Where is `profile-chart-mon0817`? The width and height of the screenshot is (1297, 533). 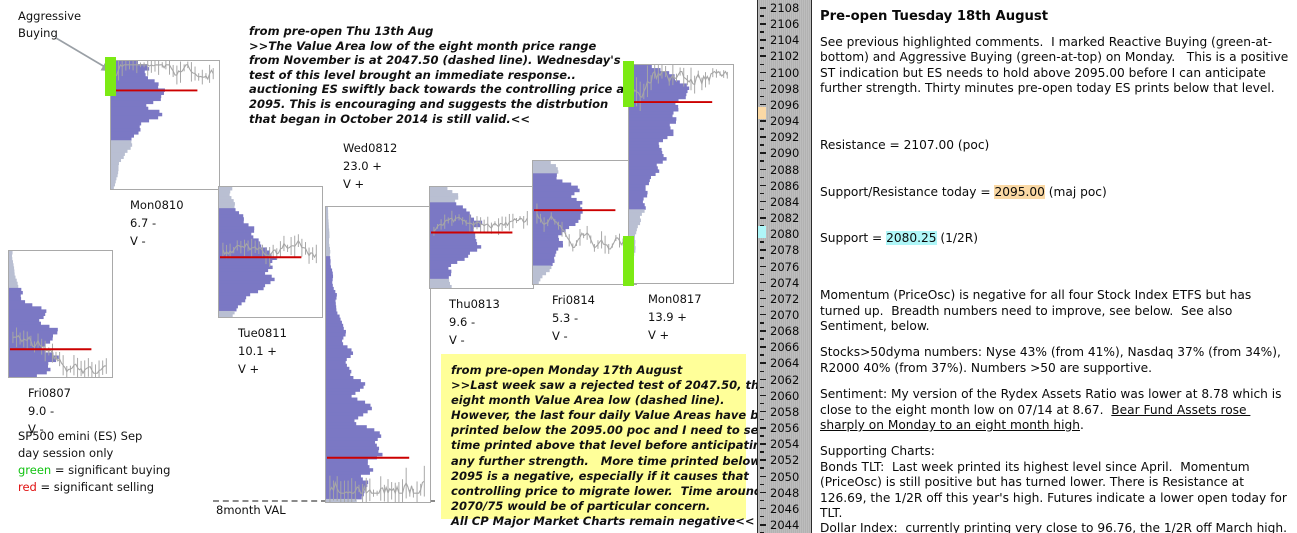 profile-chart-mon0817 is located at coordinates (681, 174).